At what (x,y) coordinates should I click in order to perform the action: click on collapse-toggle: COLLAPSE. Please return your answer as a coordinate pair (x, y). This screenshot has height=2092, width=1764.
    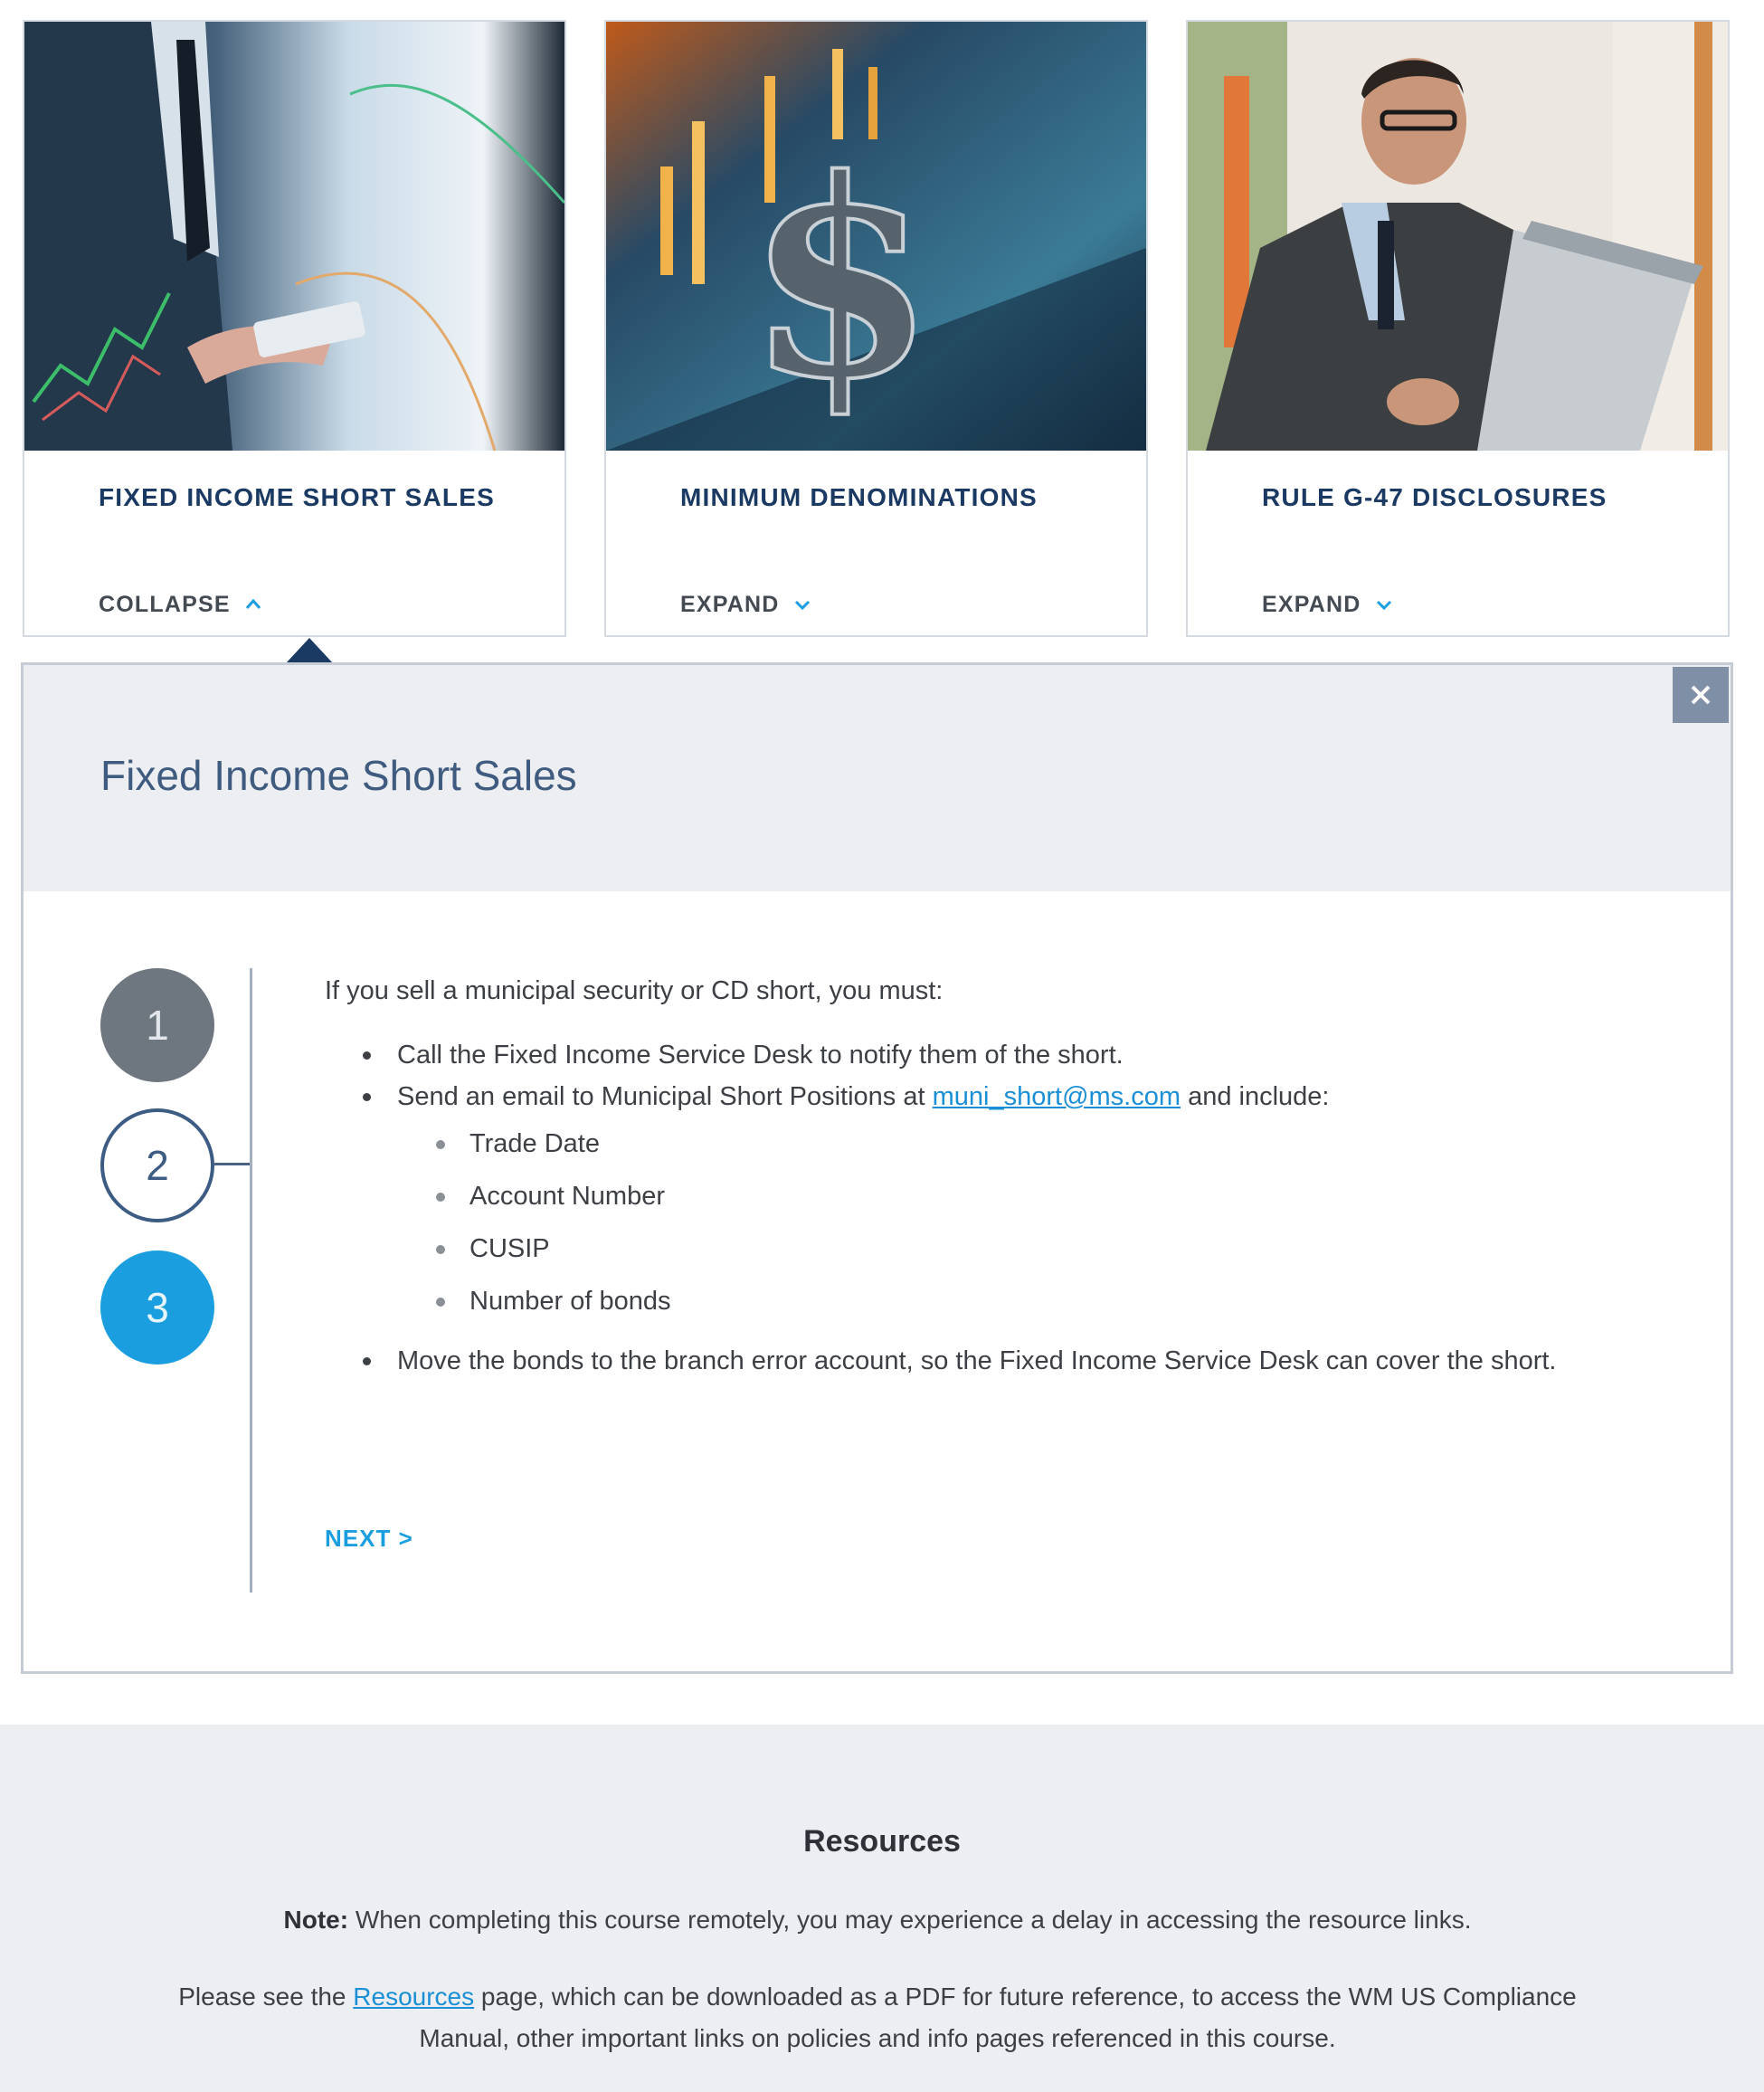
    Looking at the image, I should click on (181, 604).